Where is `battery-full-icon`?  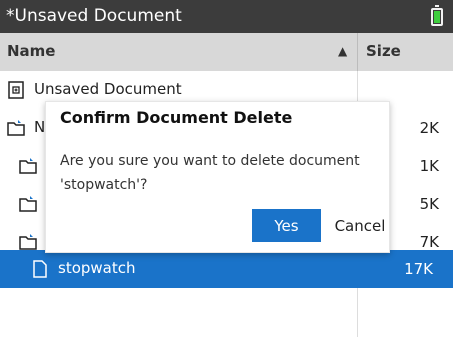 battery-full-icon is located at coordinates (437, 15).